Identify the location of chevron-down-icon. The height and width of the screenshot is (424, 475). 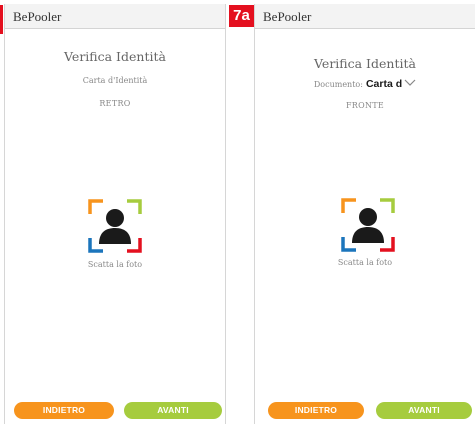
(410, 82).